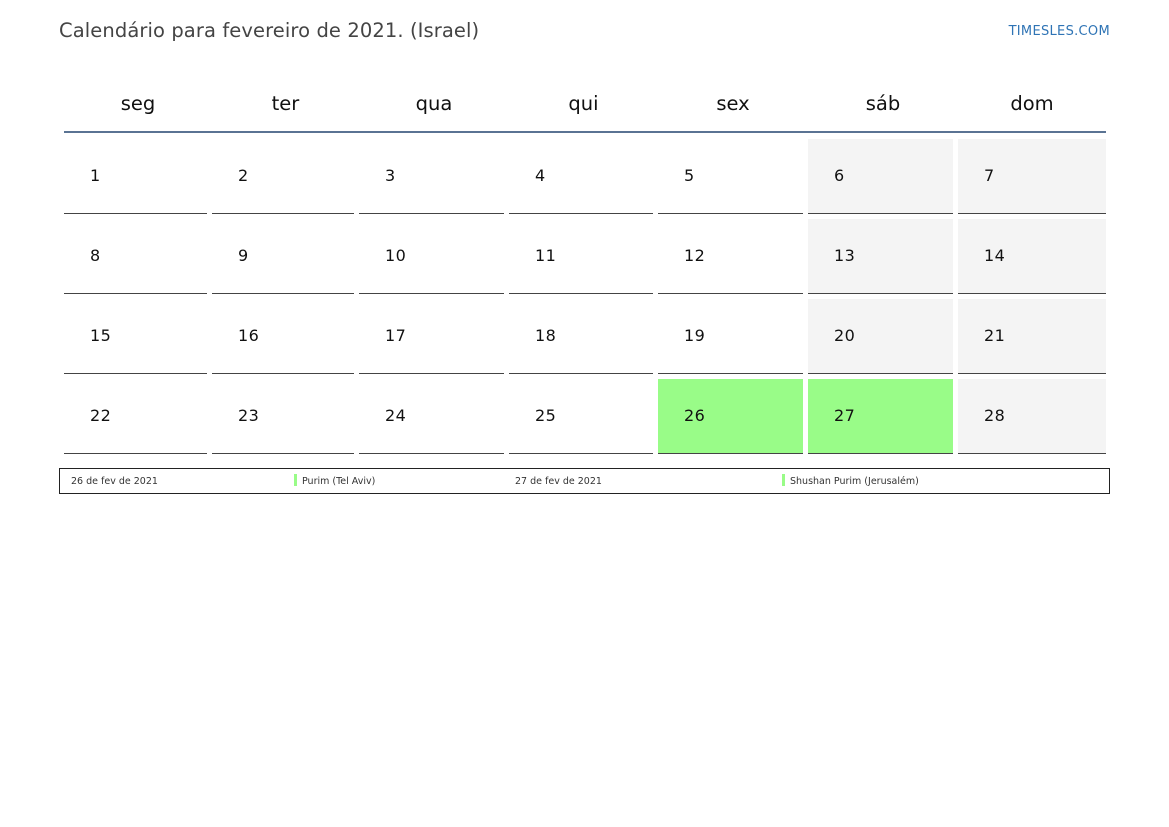 This screenshot has height=827, width=1169. I want to click on day-number: 15, so click(101, 335).